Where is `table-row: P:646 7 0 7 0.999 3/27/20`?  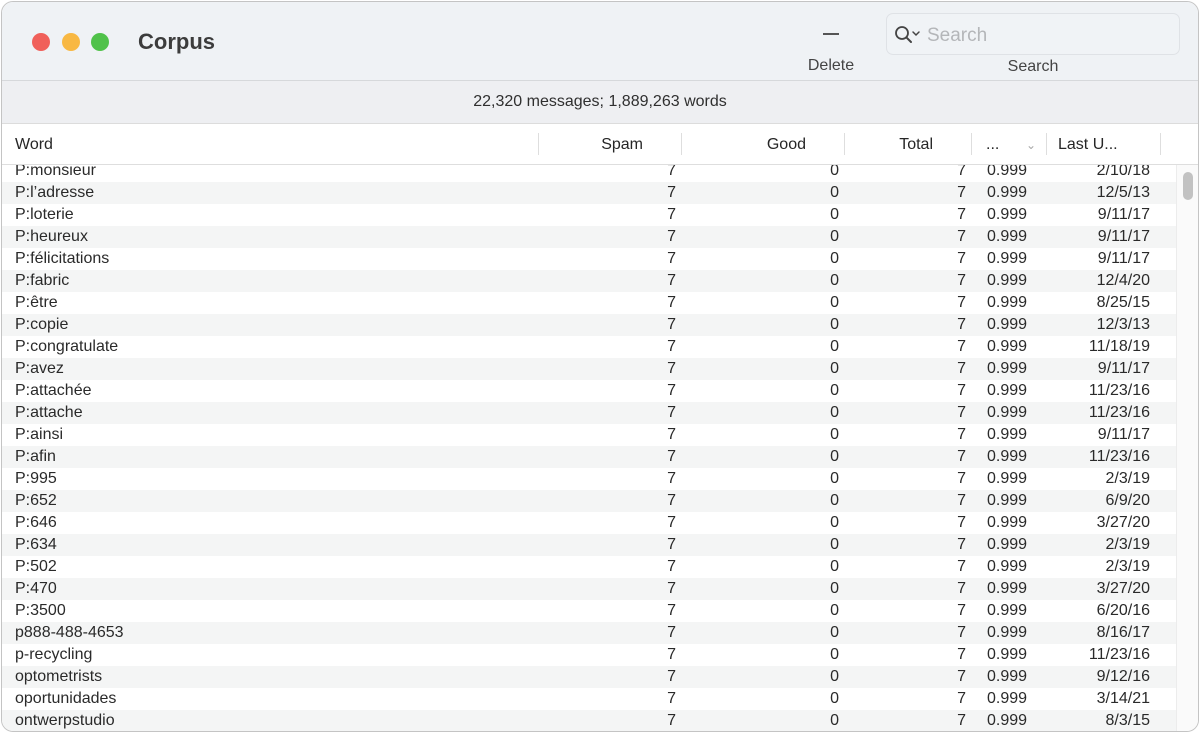
table-row: P:646 7 0 7 0.999 3/27/20 is located at coordinates (589, 523).